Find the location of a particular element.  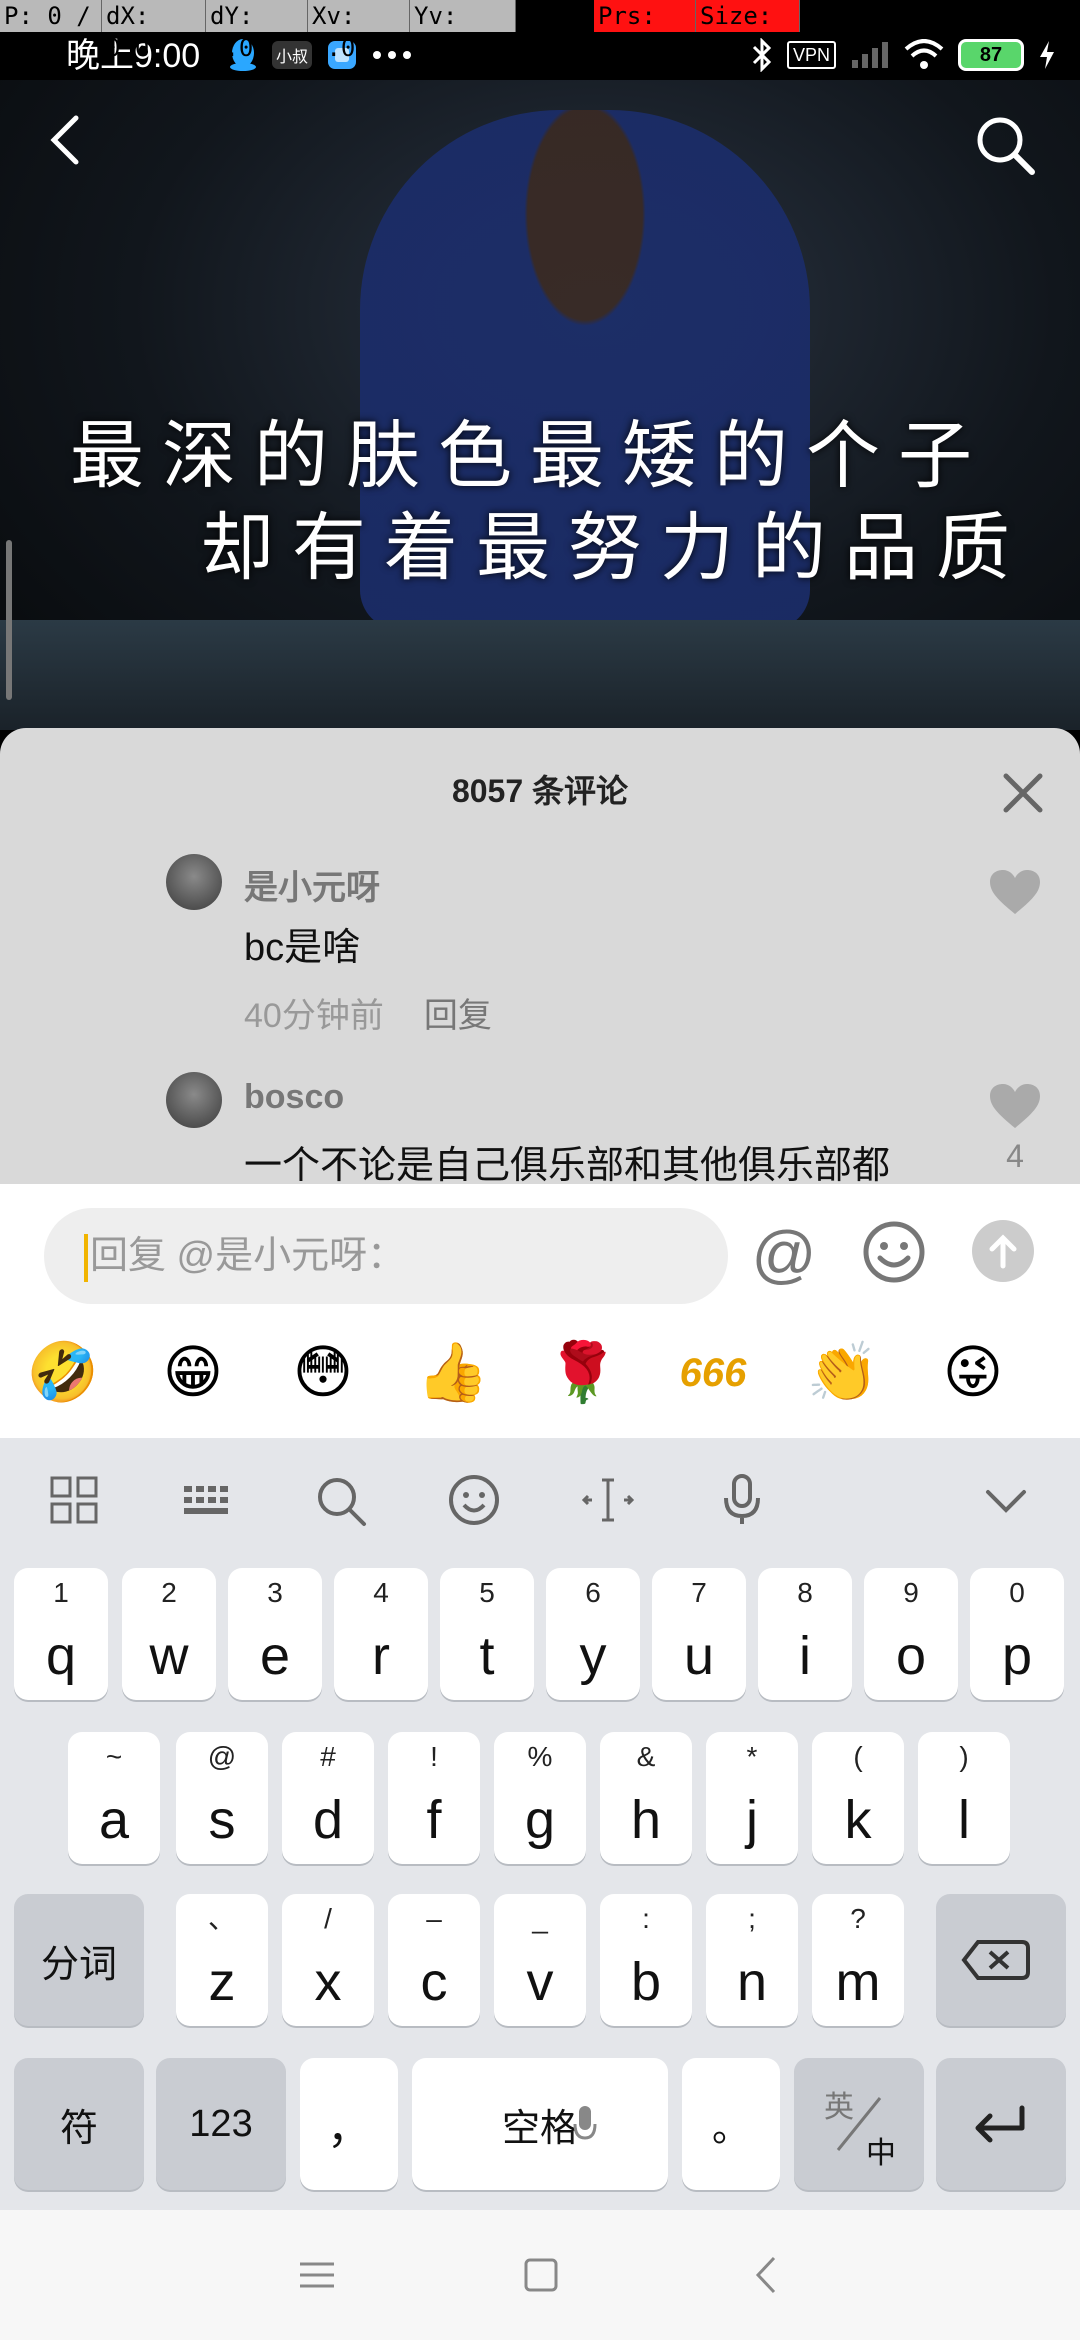

app-badge-icon: 小叔 is located at coordinates (292, 55).